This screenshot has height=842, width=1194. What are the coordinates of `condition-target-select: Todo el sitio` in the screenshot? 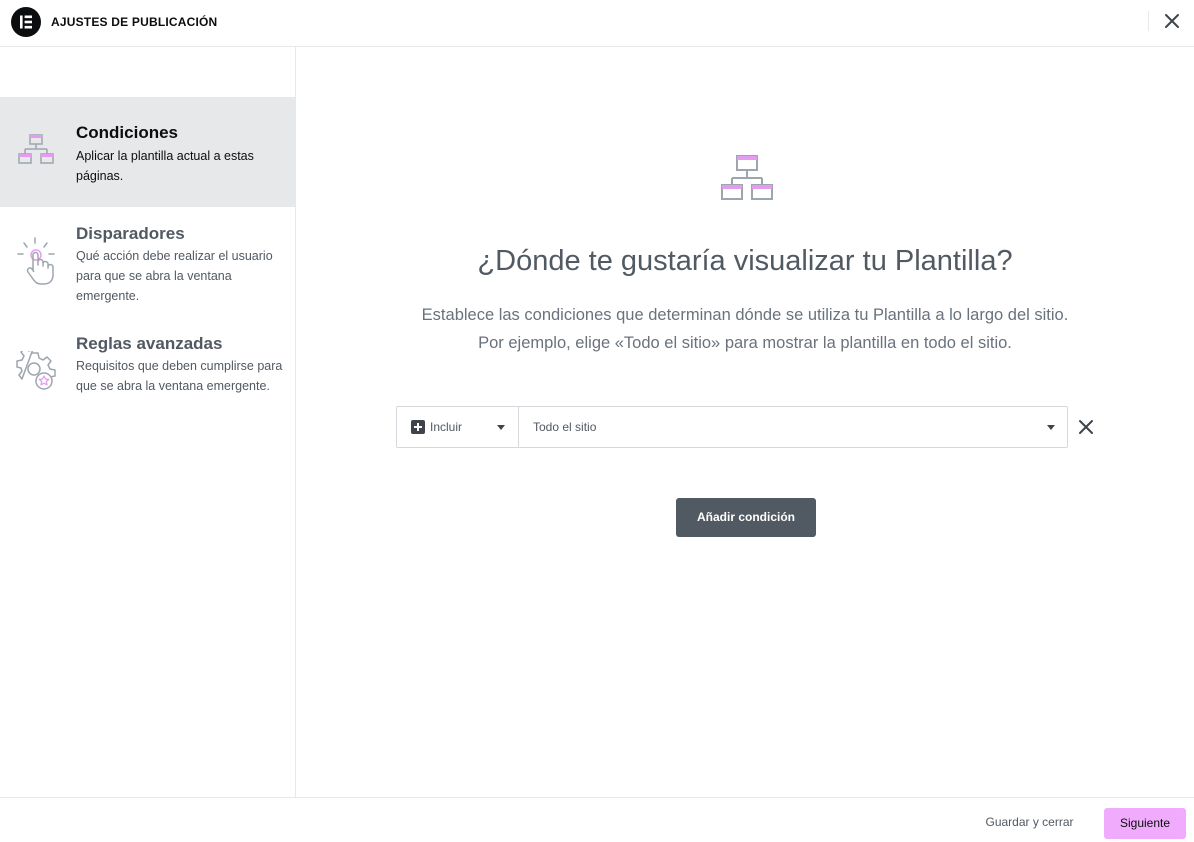 It's located at (793, 427).